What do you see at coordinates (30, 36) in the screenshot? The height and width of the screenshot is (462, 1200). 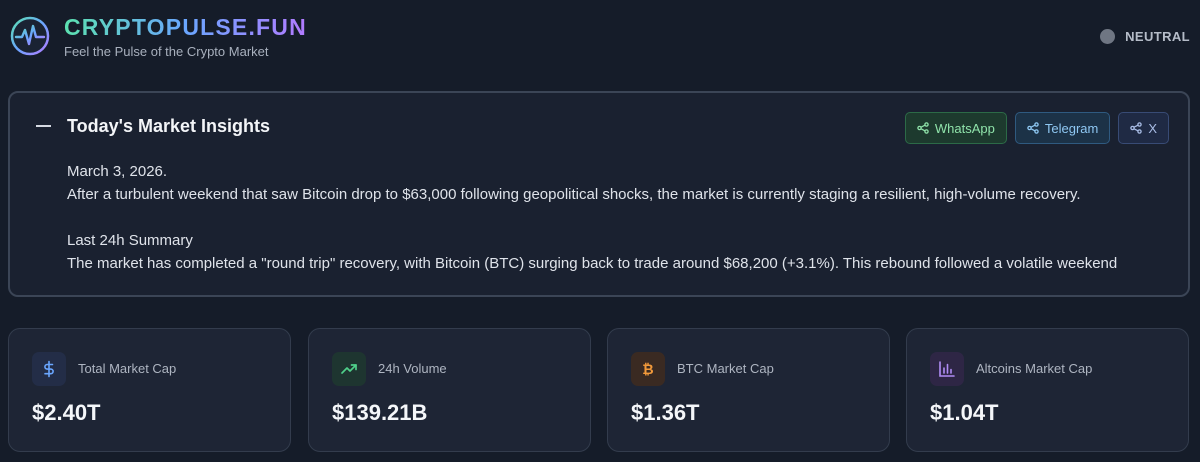 I see `pulse-logo-icon` at bounding box center [30, 36].